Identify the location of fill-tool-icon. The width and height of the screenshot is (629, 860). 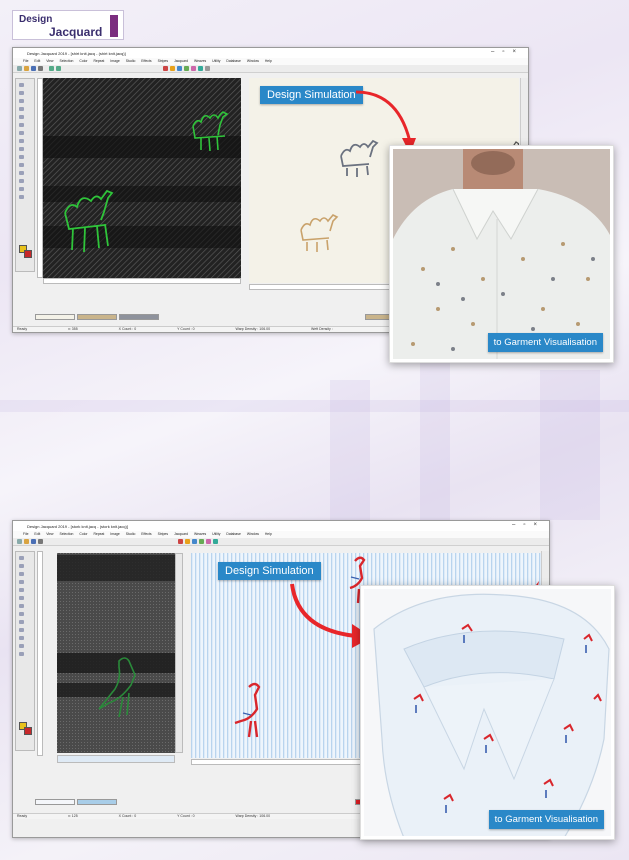
(21, 133).